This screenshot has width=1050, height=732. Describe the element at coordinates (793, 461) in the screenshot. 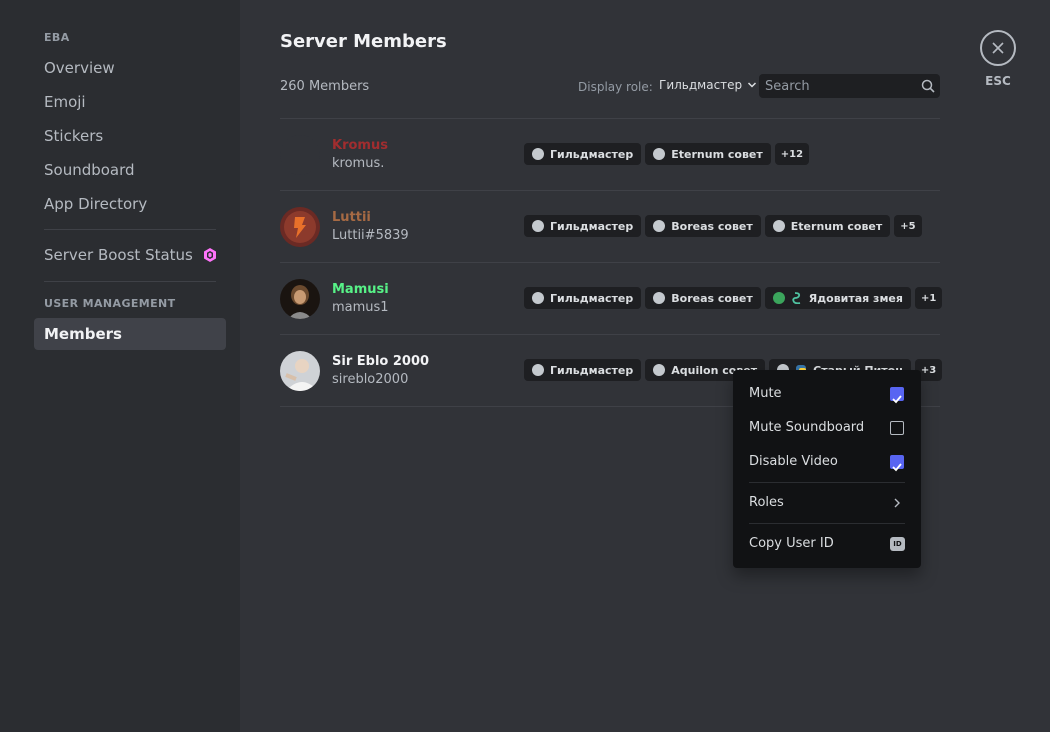

I see `menu-item-label: Disable Video` at that location.